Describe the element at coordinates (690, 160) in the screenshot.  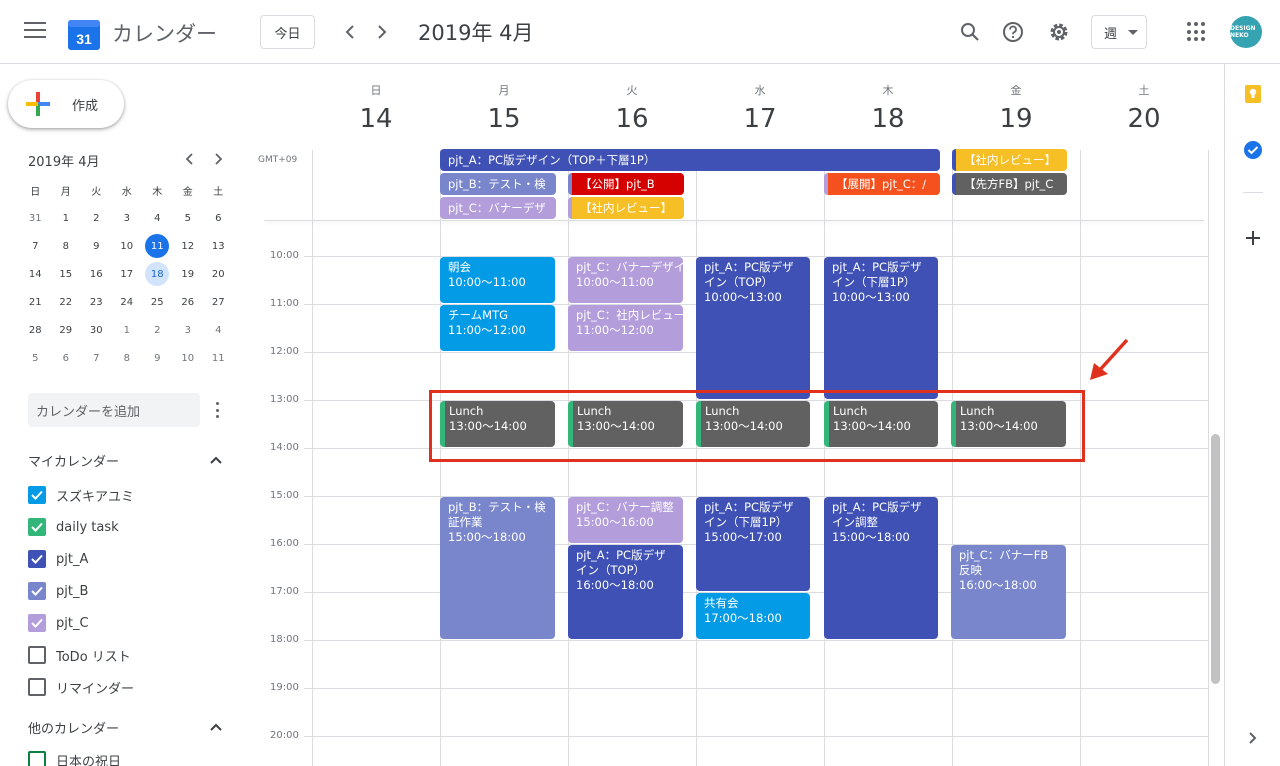
I see `allday-event: pjt_A：PC版デザイン（TOP＋下層1P）` at that location.